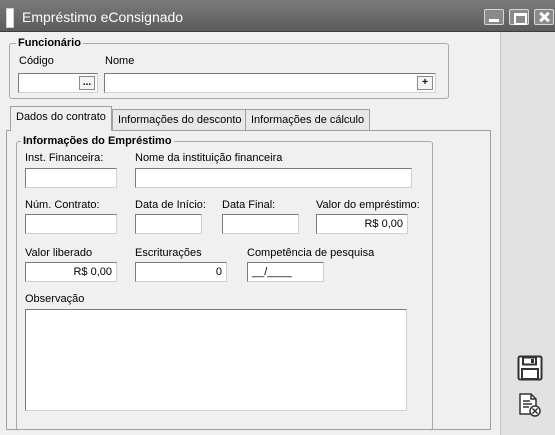 Image resolution: width=555 pixels, height=435 pixels. I want to click on save-button, so click(530, 368).